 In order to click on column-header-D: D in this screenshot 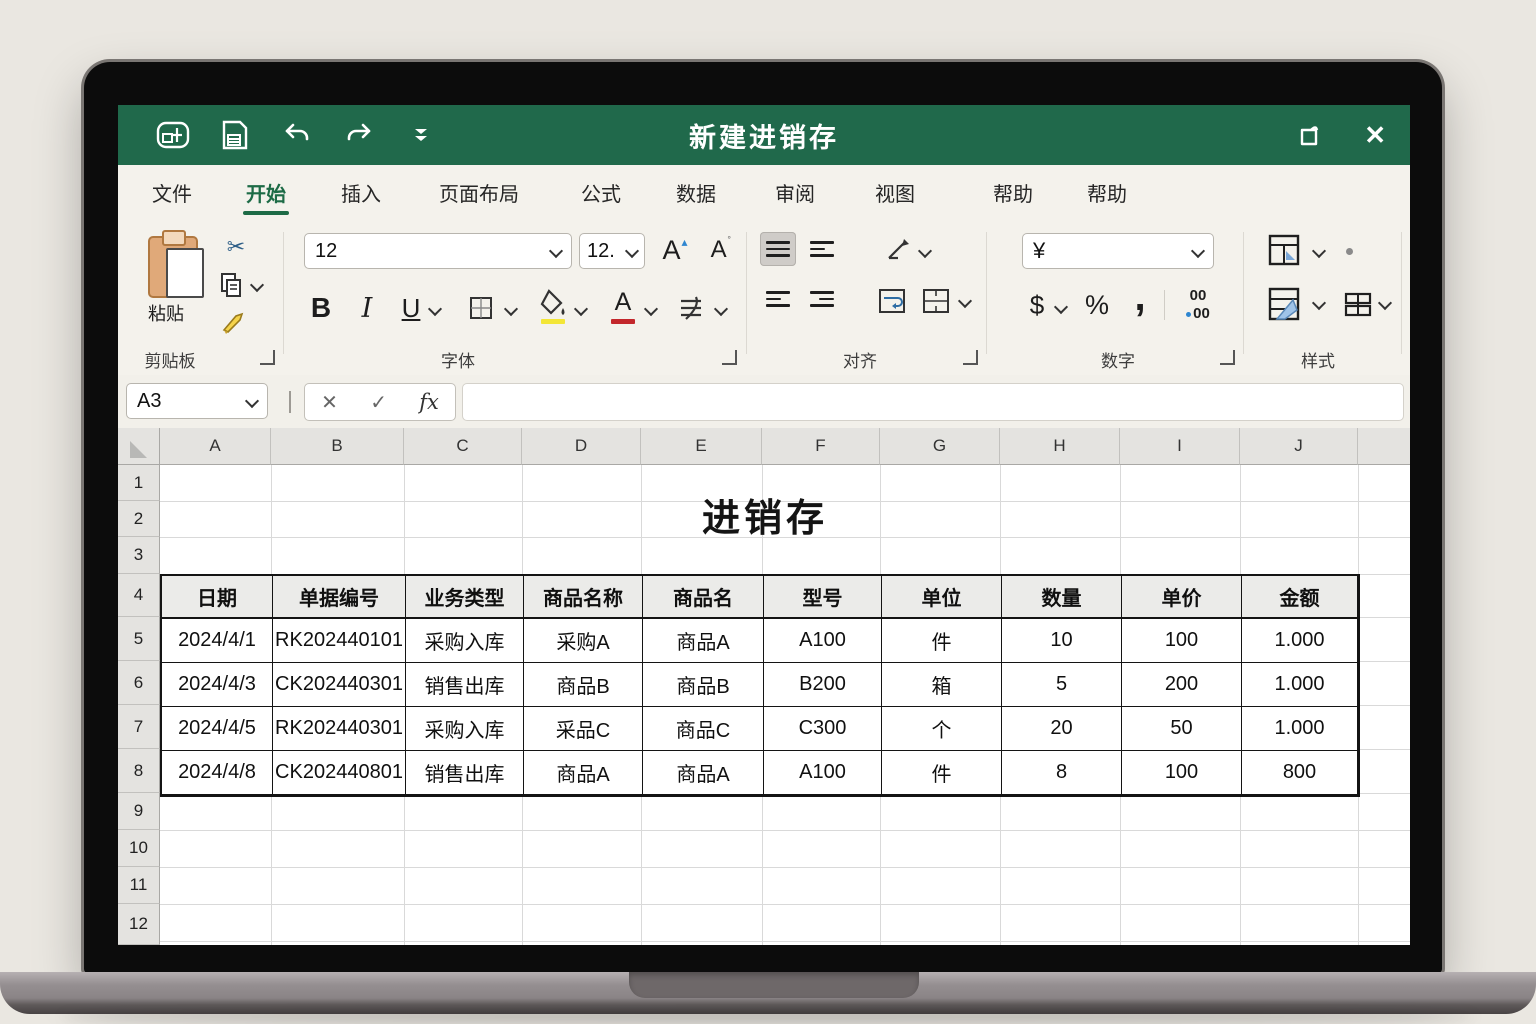, I will do `click(581, 446)`.